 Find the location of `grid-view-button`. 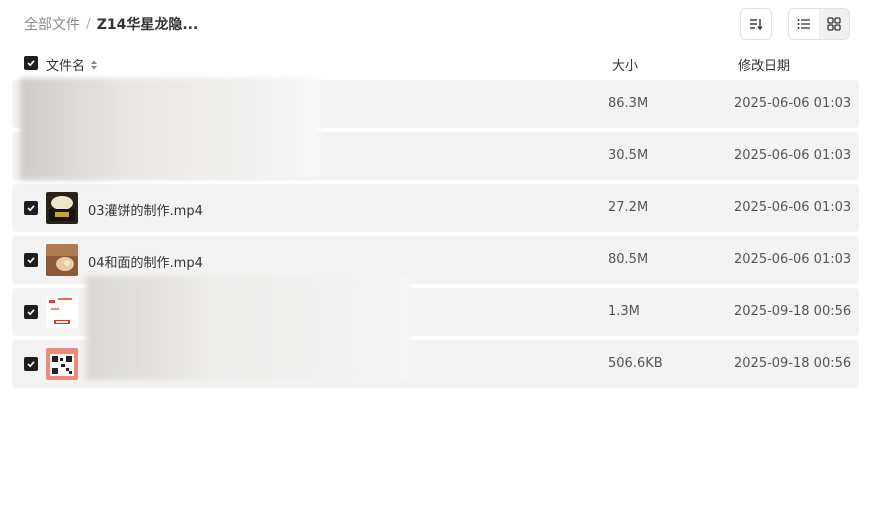

grid-view-button is located at coordinates (834, 24).